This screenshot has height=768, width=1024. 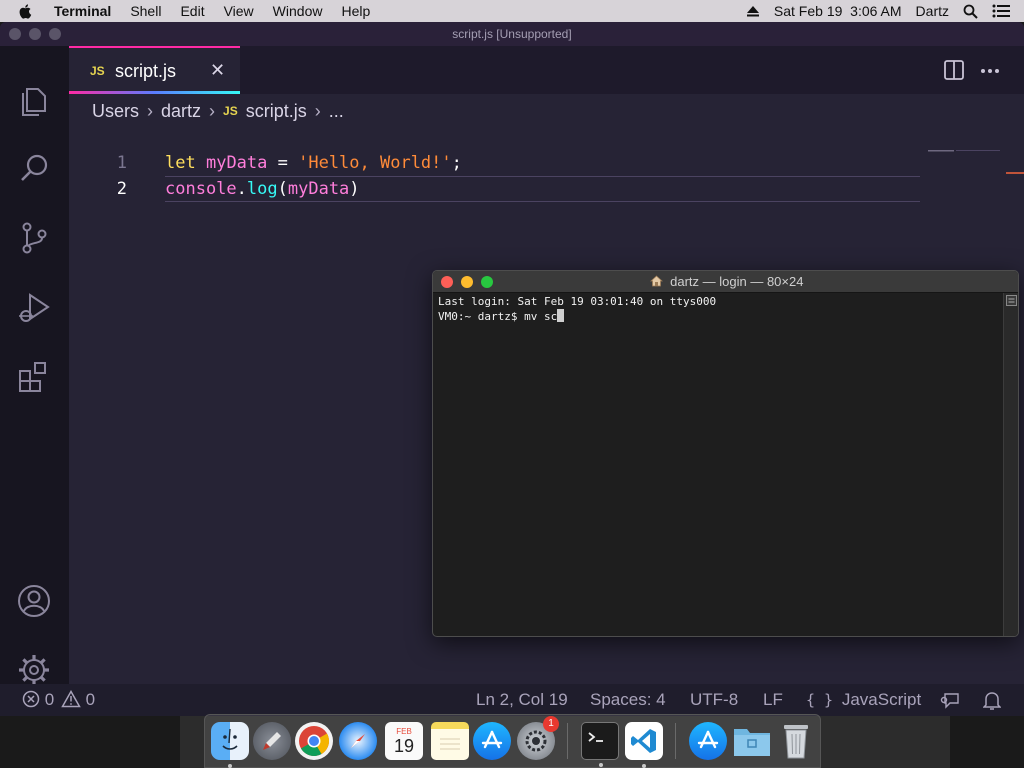 I want to click on code-token: =, so click(x=283, y=163).